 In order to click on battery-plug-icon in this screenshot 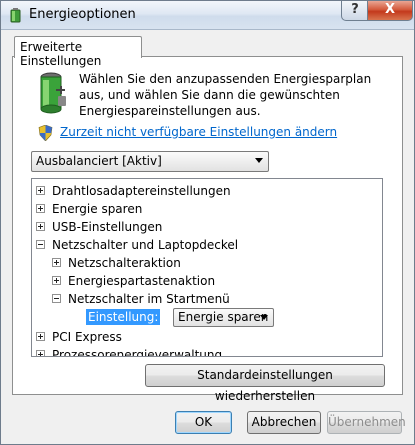, I will do `click(15, 15)`.